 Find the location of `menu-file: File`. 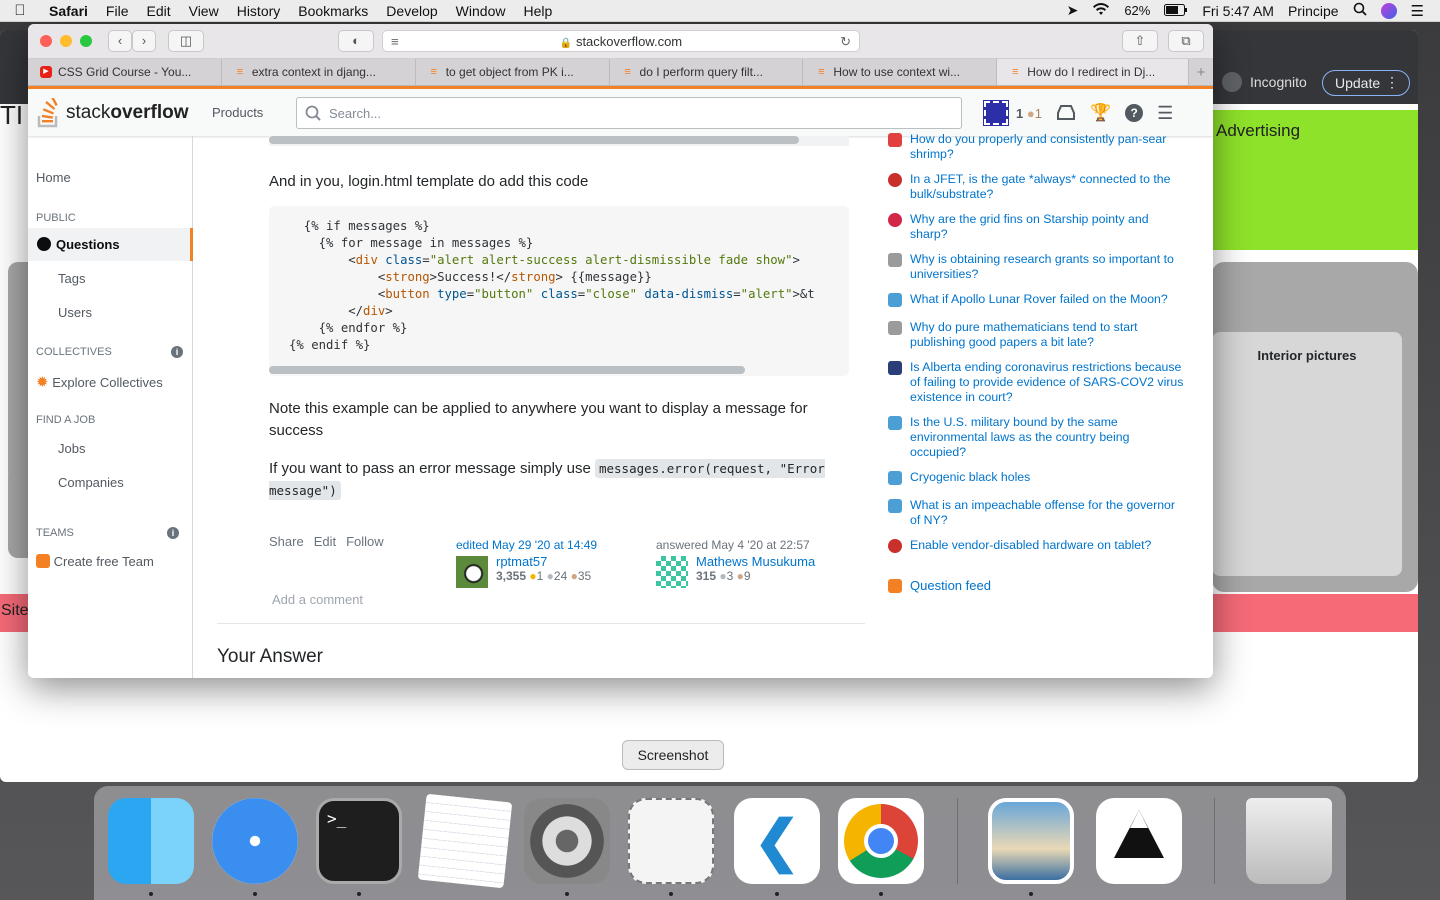

menu-file: File is located at coordinates (117, 11).